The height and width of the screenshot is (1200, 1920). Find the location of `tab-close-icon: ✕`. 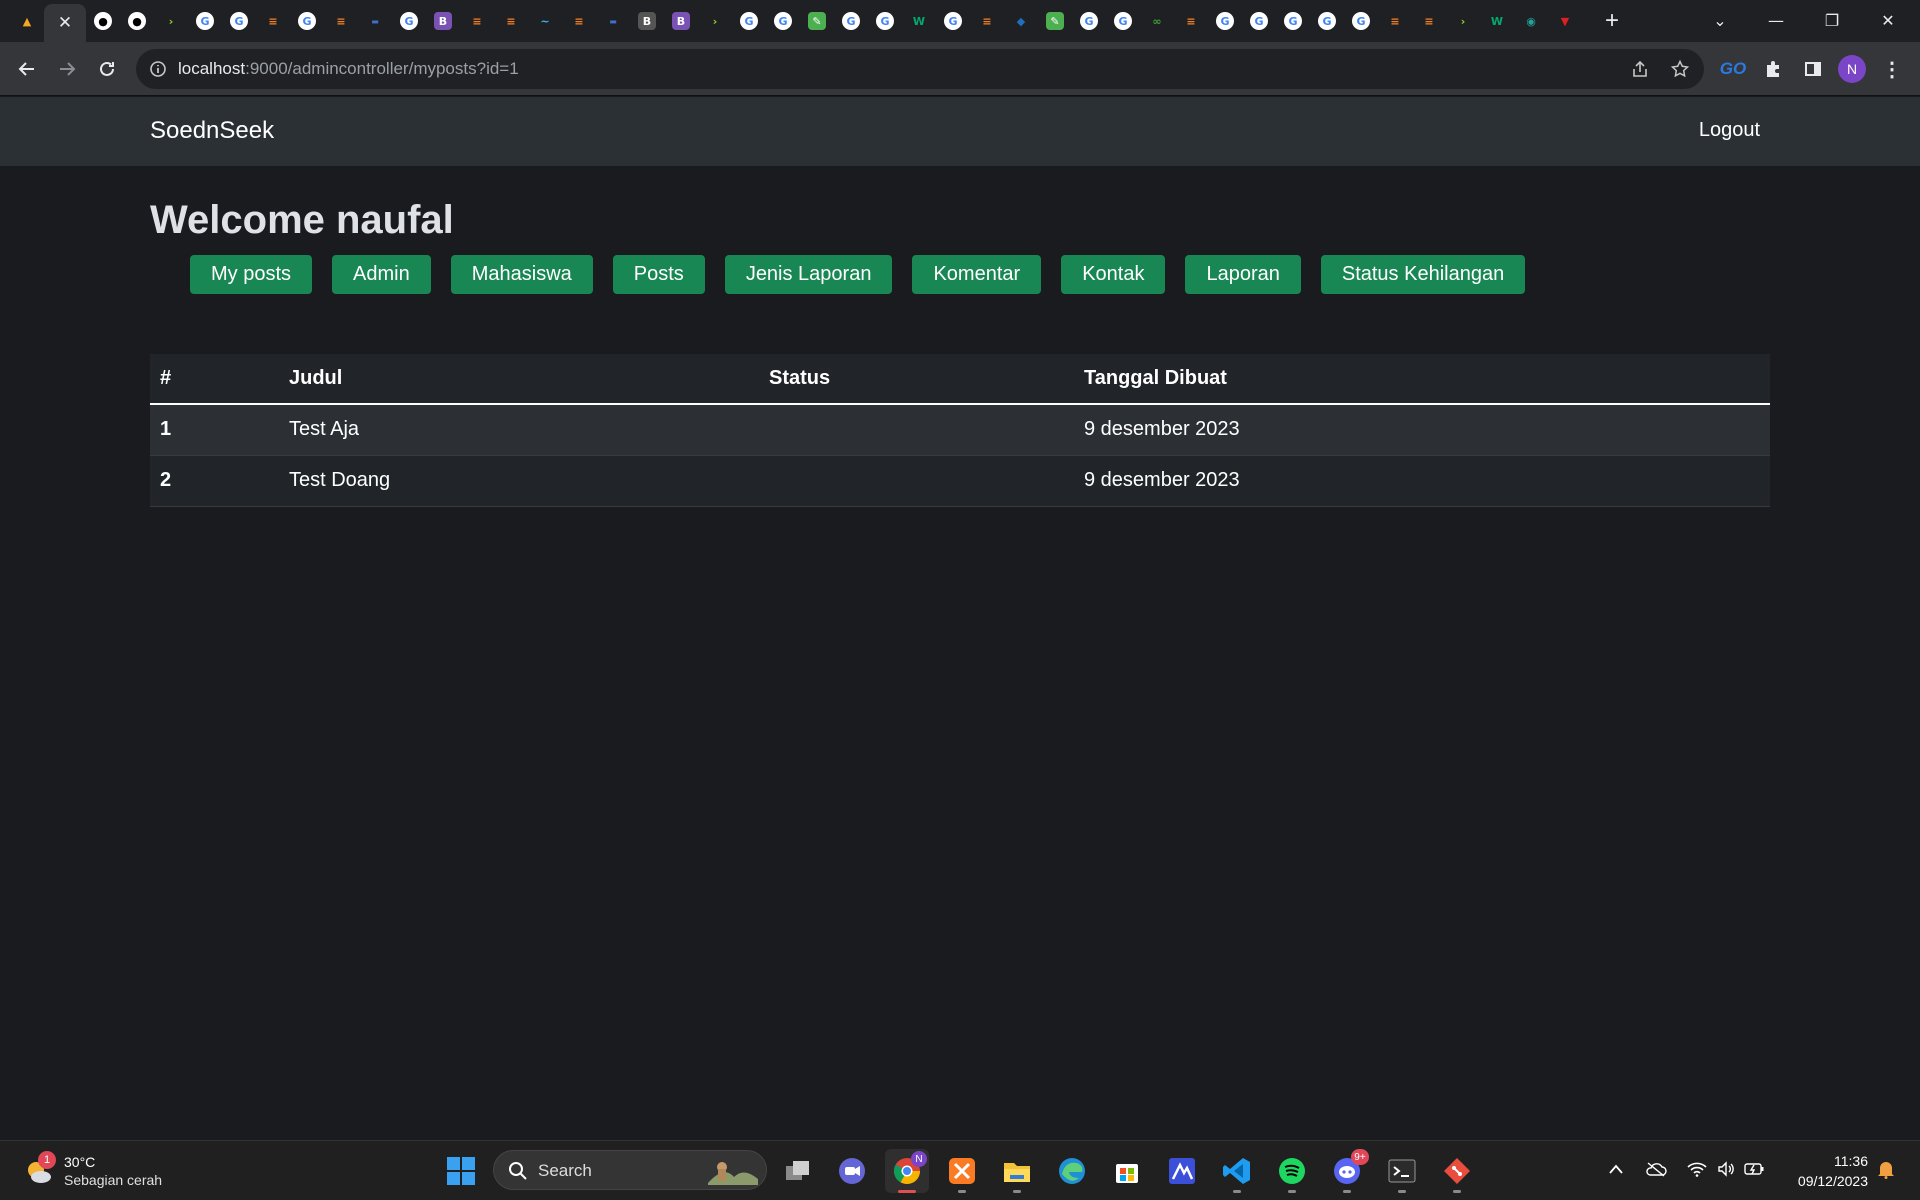

tab-close-icon: ✕ is located at coordinates (65, 23).